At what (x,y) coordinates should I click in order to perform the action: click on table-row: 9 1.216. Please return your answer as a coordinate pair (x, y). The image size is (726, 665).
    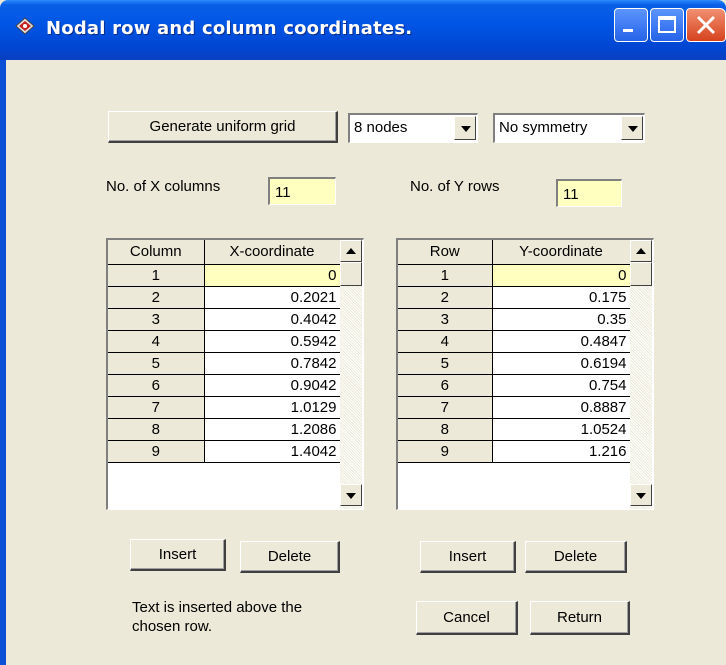
    Looking at the image, I should click on (514, 451).